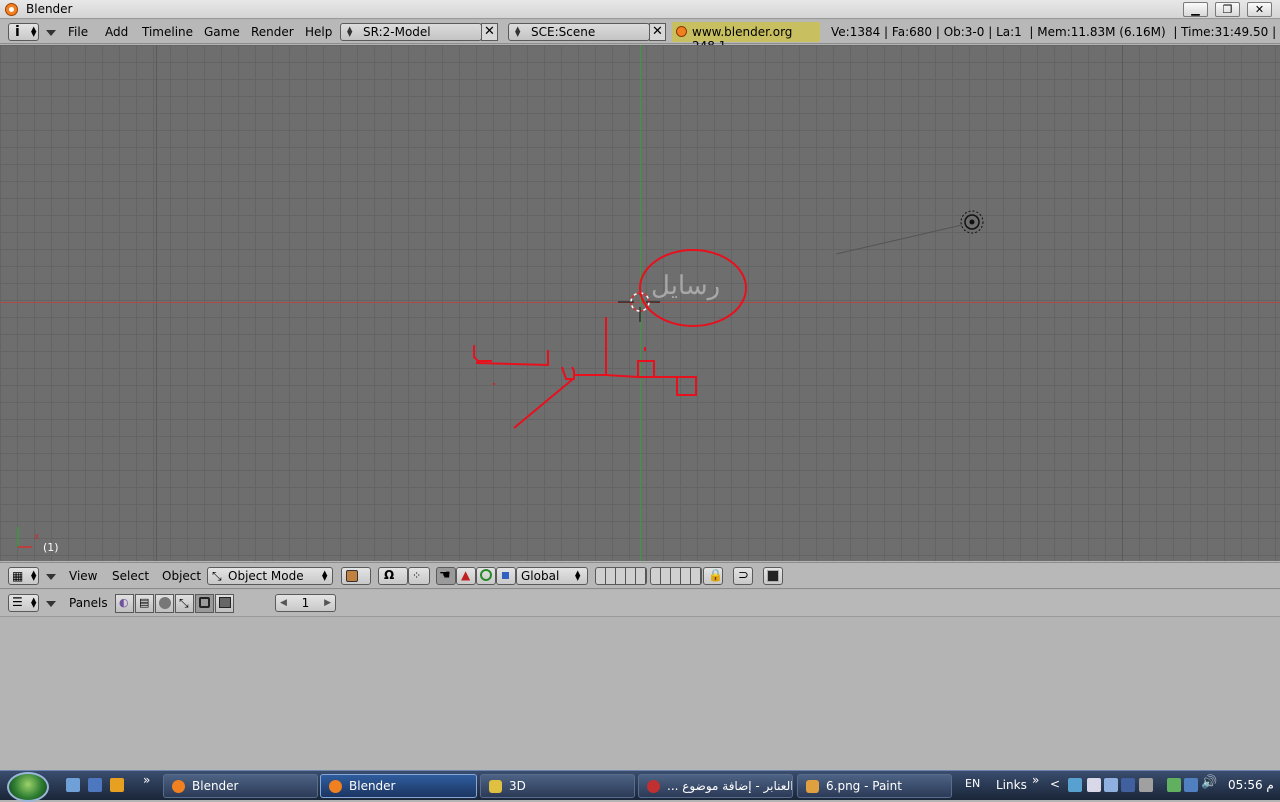 The image size is (1280, 802). I want to click on link-icon: ⊃, so click(743, 575).